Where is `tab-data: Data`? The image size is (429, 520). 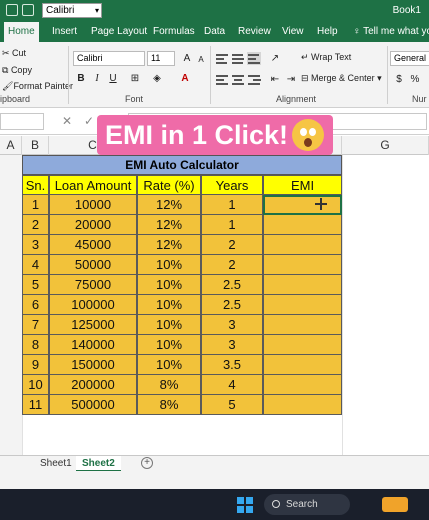
tab-data: Data is located at coordinates (214, 32).